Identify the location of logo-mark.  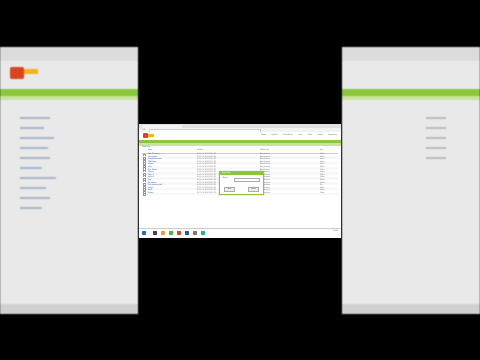
(151, 135).